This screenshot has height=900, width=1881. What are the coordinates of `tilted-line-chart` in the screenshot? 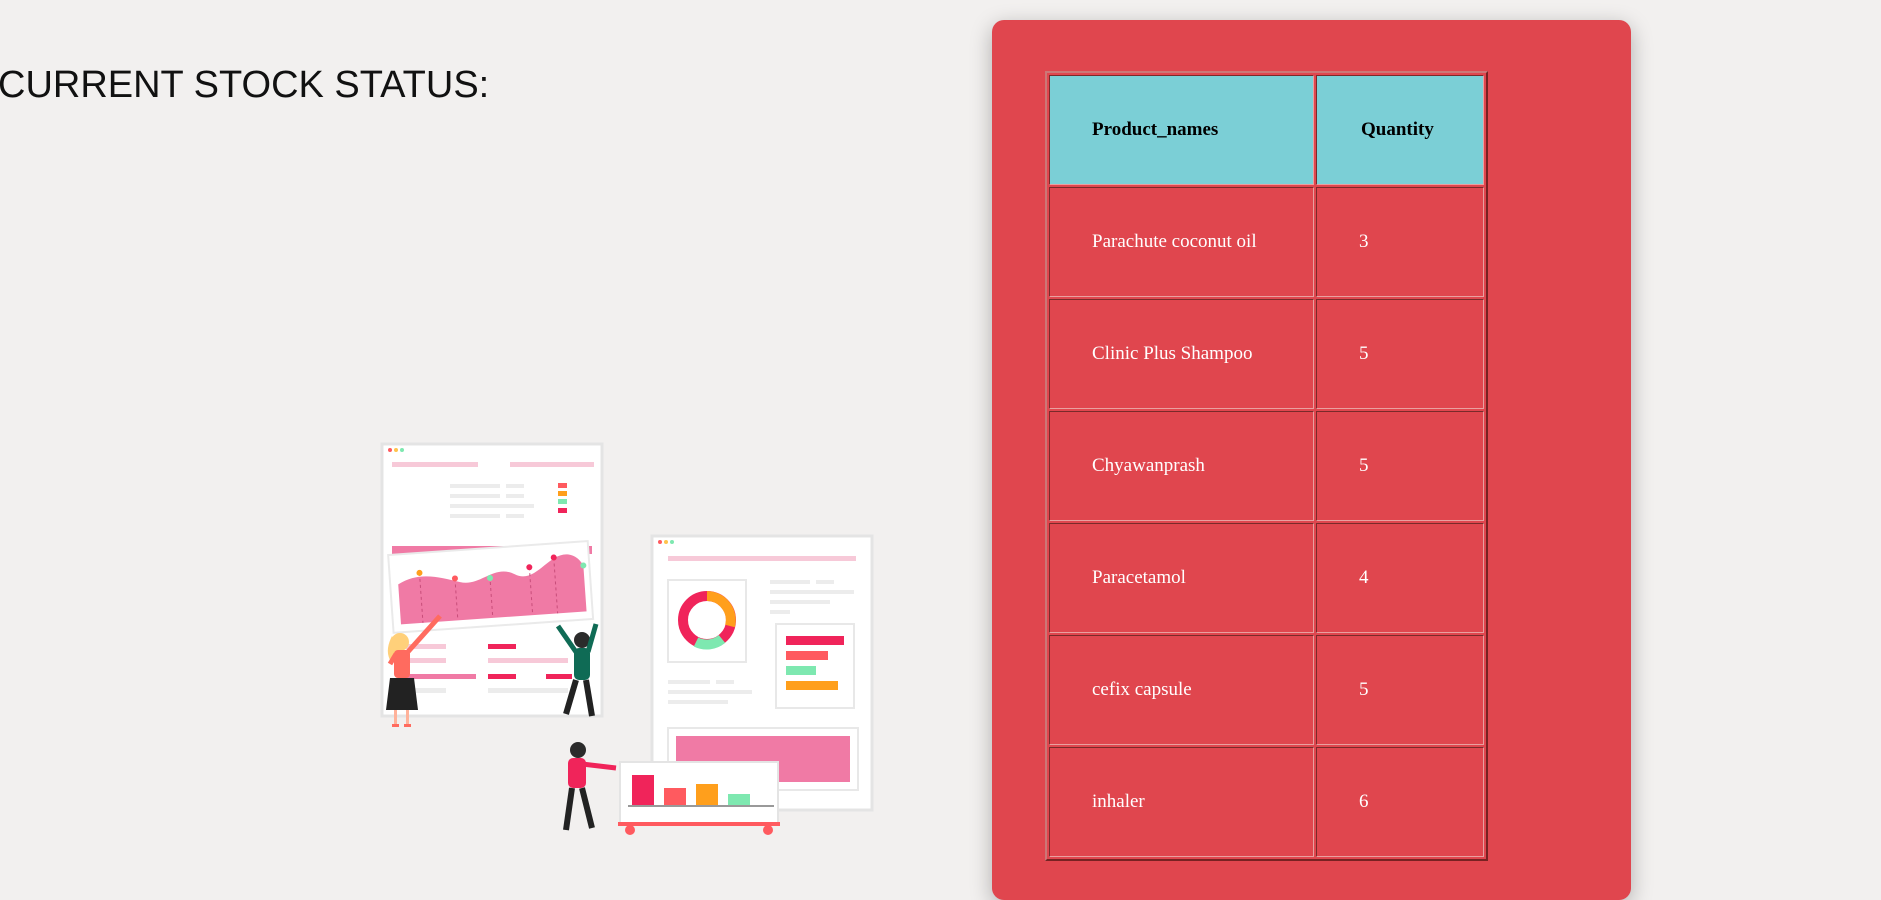 It's located at (491, 587).